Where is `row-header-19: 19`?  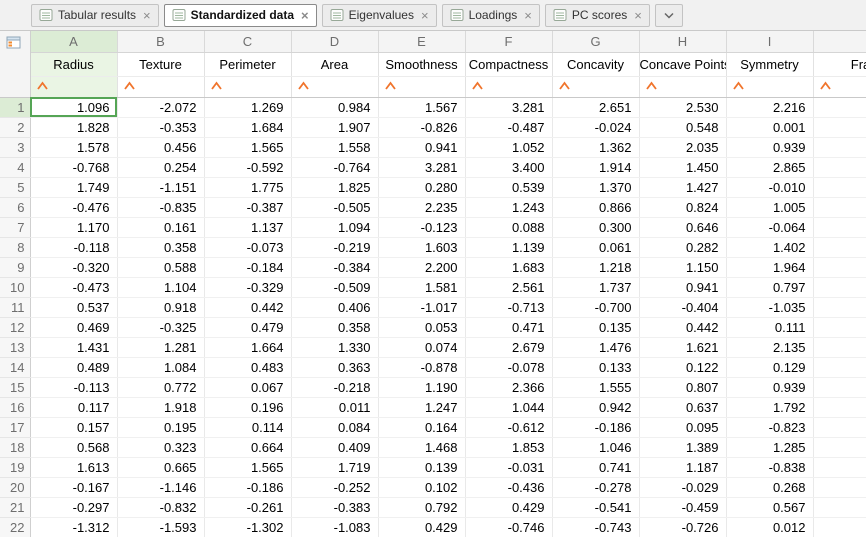 row-header-19: 19 is located at coordinates (15, 467).